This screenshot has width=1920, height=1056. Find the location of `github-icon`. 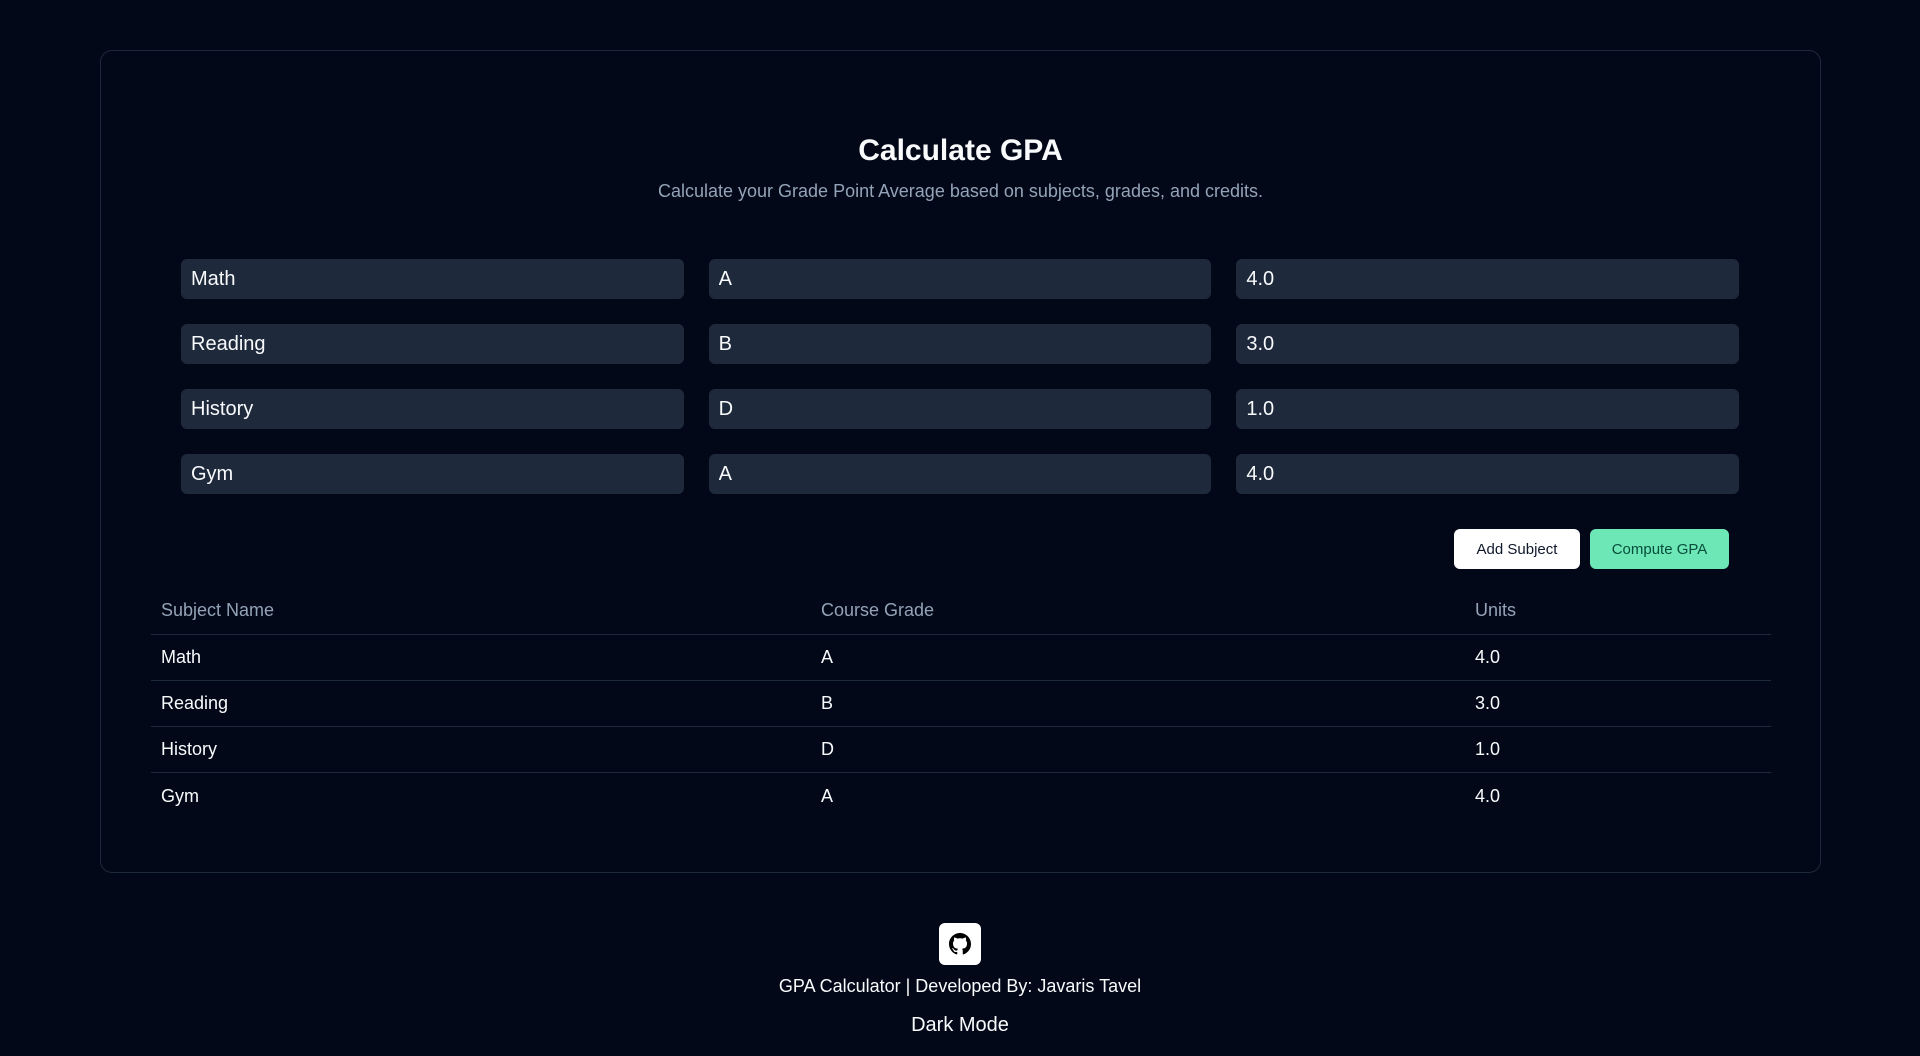

github-icon is located at coordinates (960, 944).